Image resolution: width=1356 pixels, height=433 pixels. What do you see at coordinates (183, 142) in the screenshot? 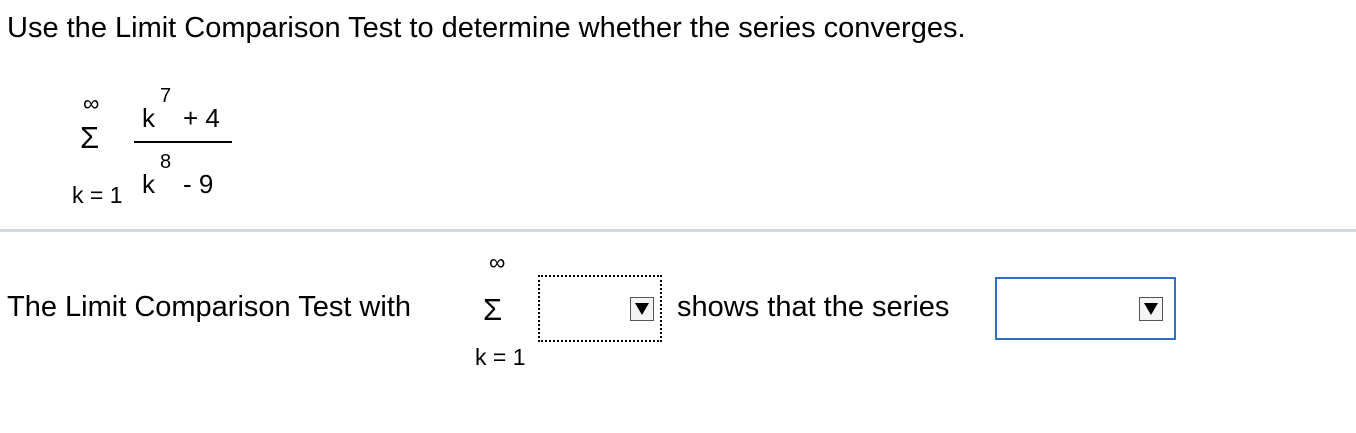
I see `fraction-bar` at bounding box center [183, 142].